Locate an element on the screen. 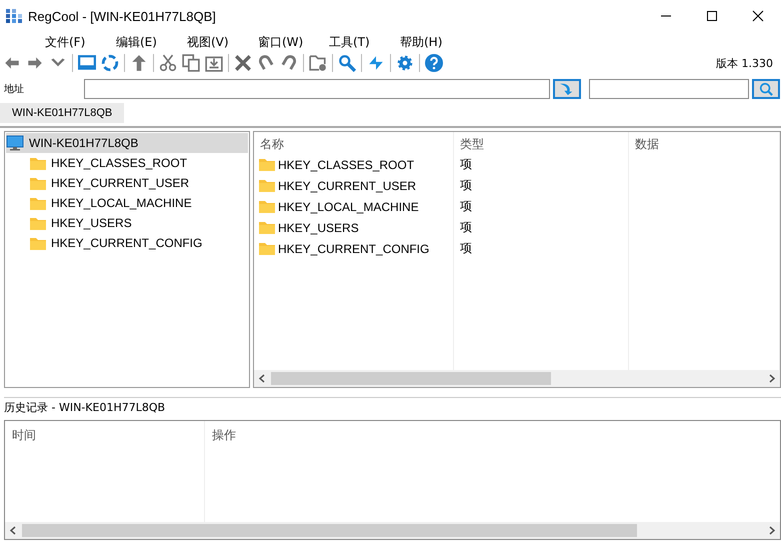 The image size is (781, 542). address-field is located at coordinates (317, 89).